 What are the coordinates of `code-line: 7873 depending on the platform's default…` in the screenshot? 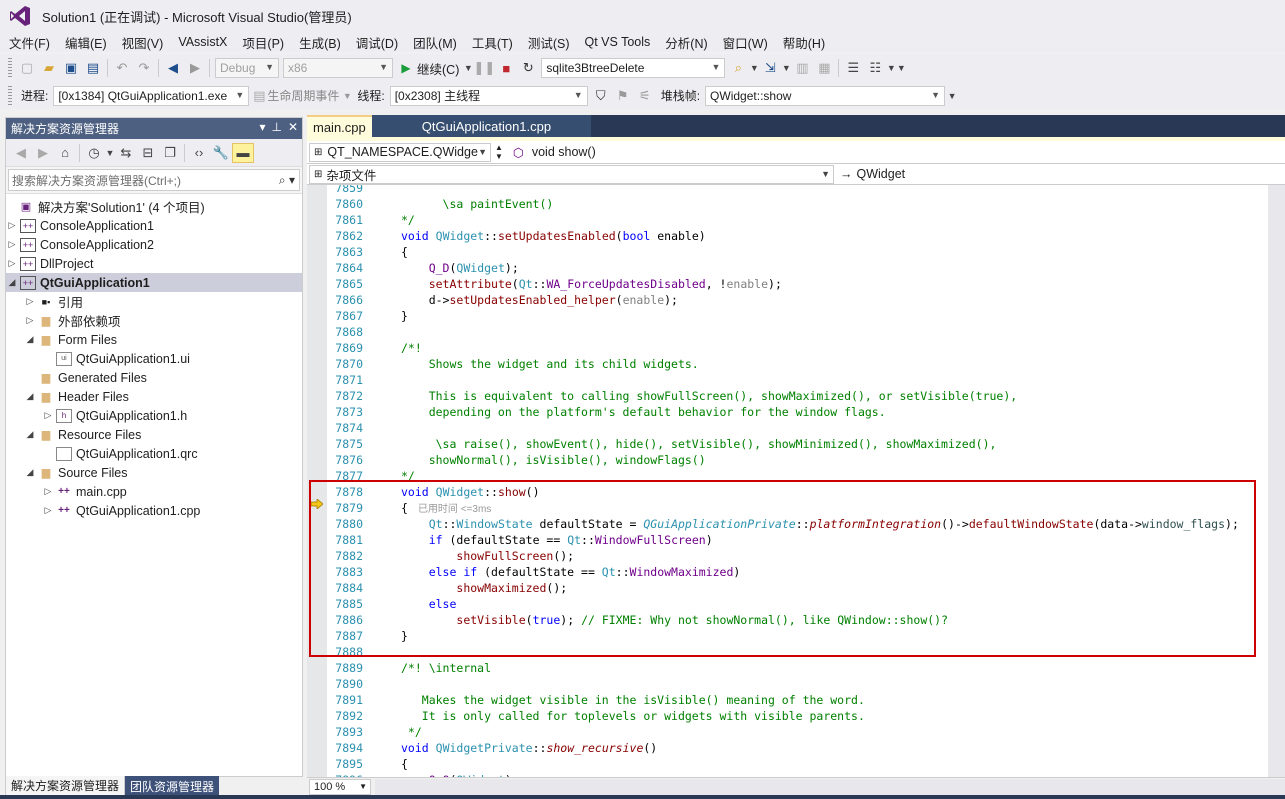 It's located at (806, 412).